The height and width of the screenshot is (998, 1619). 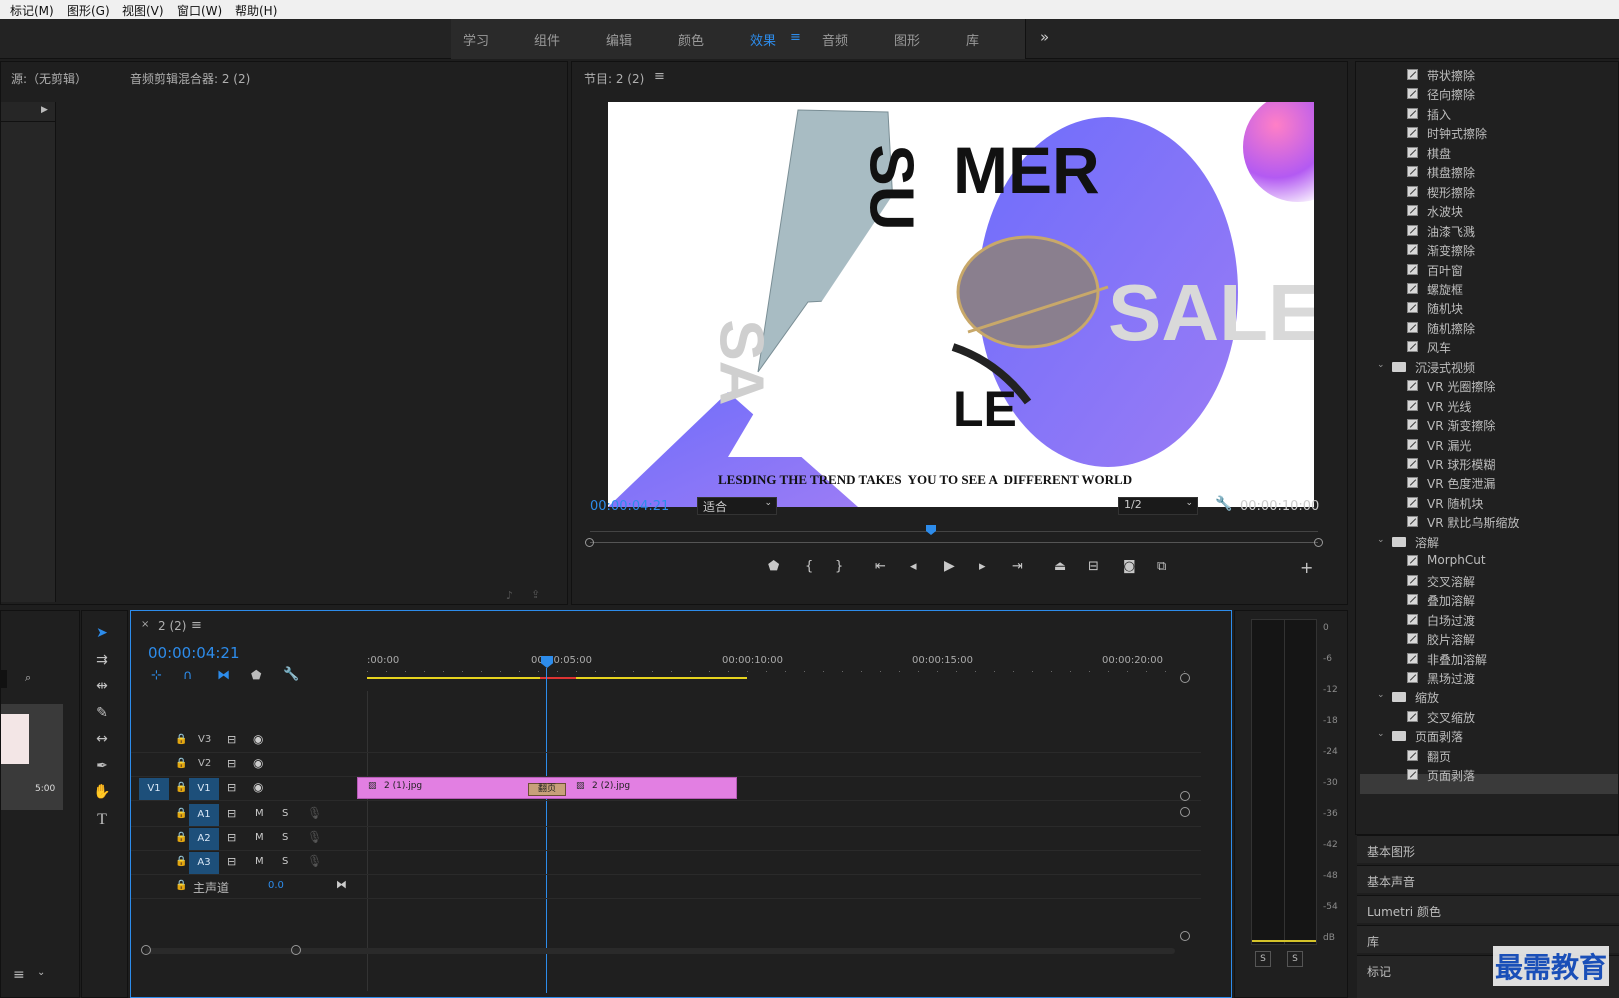 I want to click on tab-source: 源:（无剪辑）, so click(x=49, y=78).